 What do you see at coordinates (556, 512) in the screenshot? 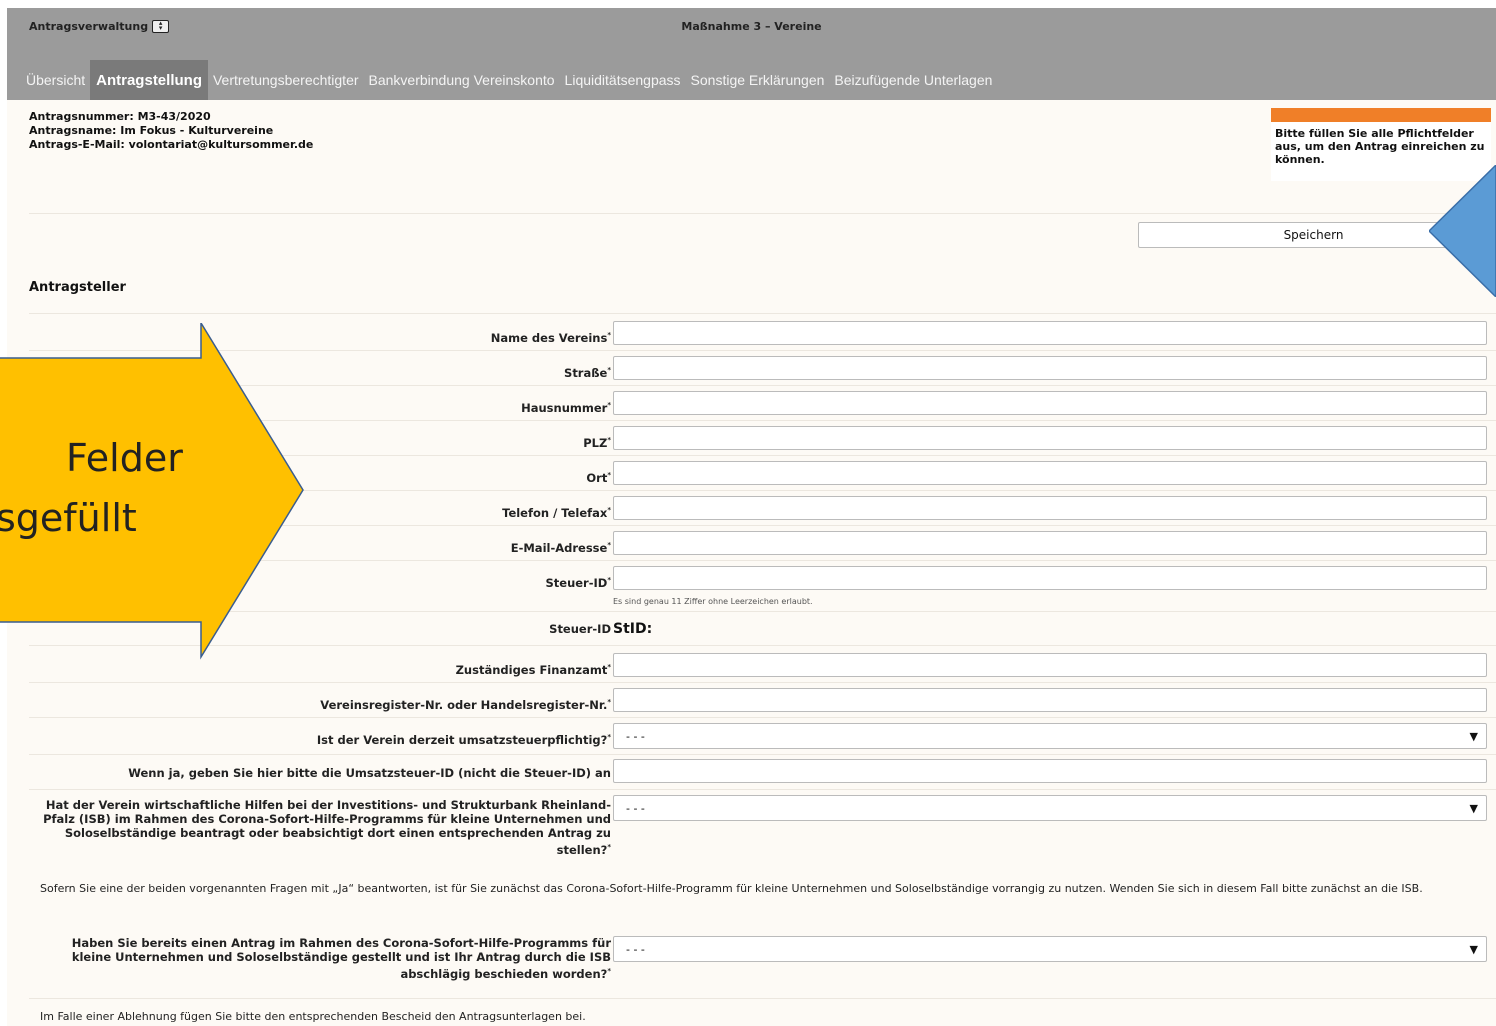
I see `label-telefon: Telefon / Telefax*` at bounding box center [556, 512].